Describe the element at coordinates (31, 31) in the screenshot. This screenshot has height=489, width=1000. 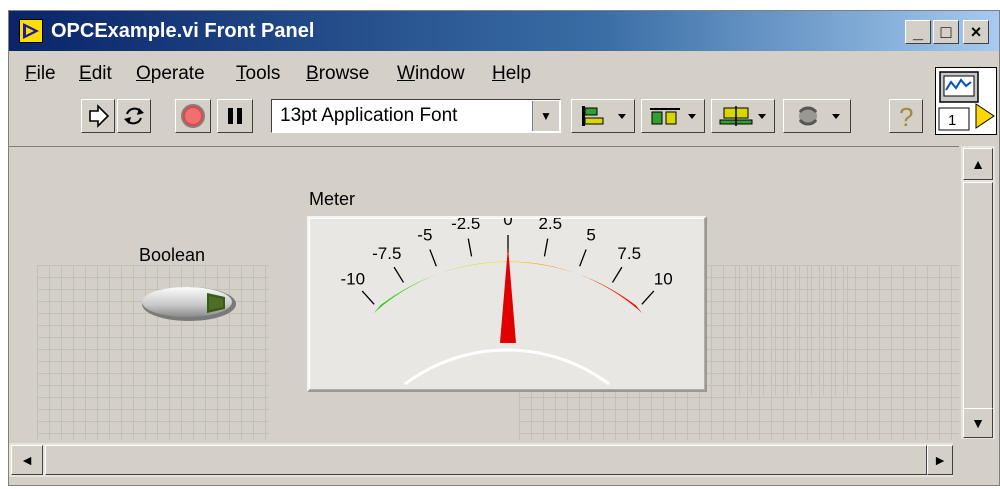
I see `labview-vi-icon` at that location.